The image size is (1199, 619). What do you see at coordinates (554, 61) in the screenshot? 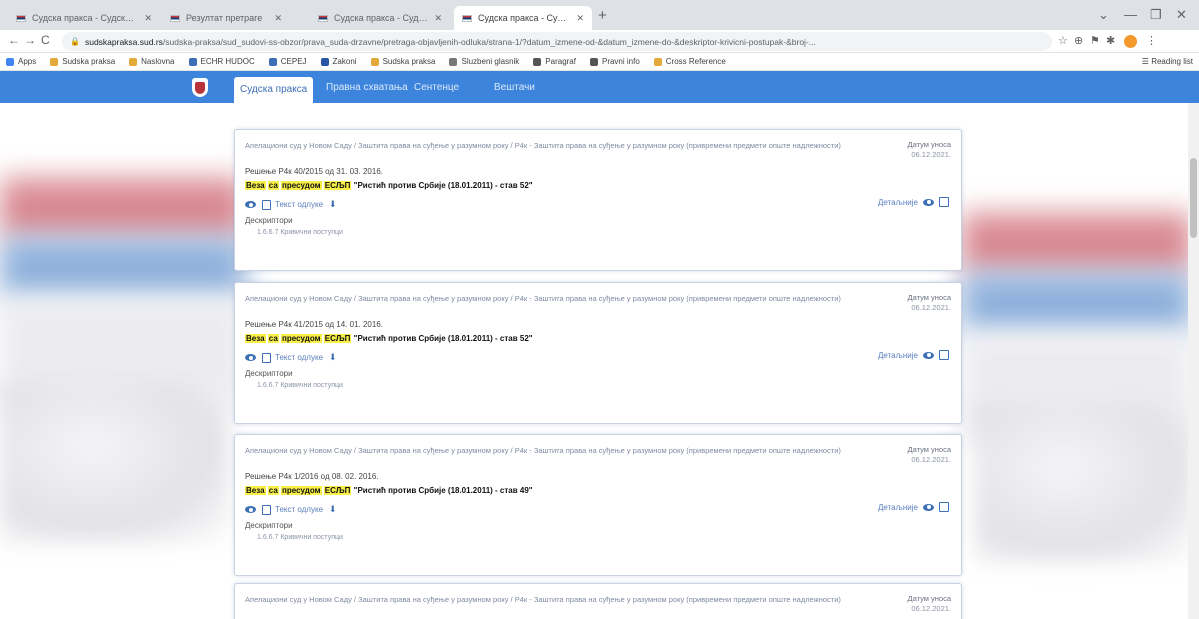
I see `bookmark-item: Paragraf` at bounding box center [554, 61].